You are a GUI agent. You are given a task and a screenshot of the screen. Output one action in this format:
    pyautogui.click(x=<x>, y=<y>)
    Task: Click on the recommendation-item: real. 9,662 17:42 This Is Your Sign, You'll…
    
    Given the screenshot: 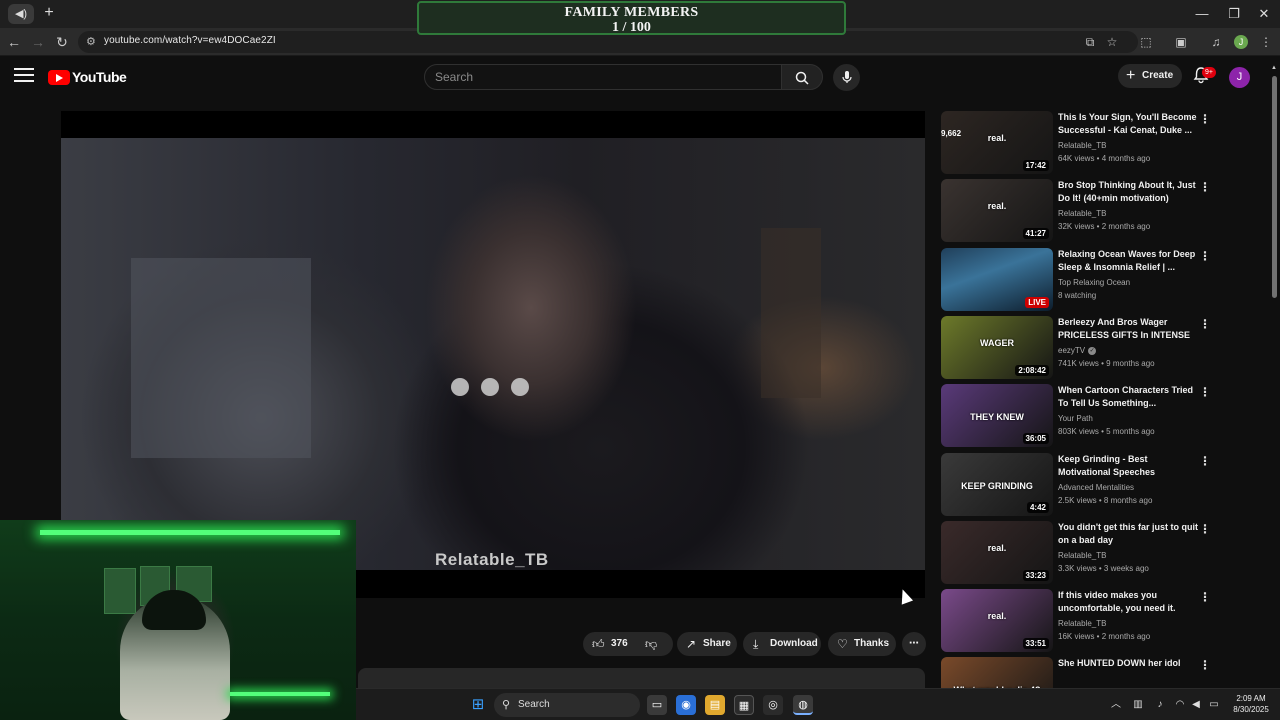 What is the action you would take?
    pyautogui.click(x=1076, y=143)
    